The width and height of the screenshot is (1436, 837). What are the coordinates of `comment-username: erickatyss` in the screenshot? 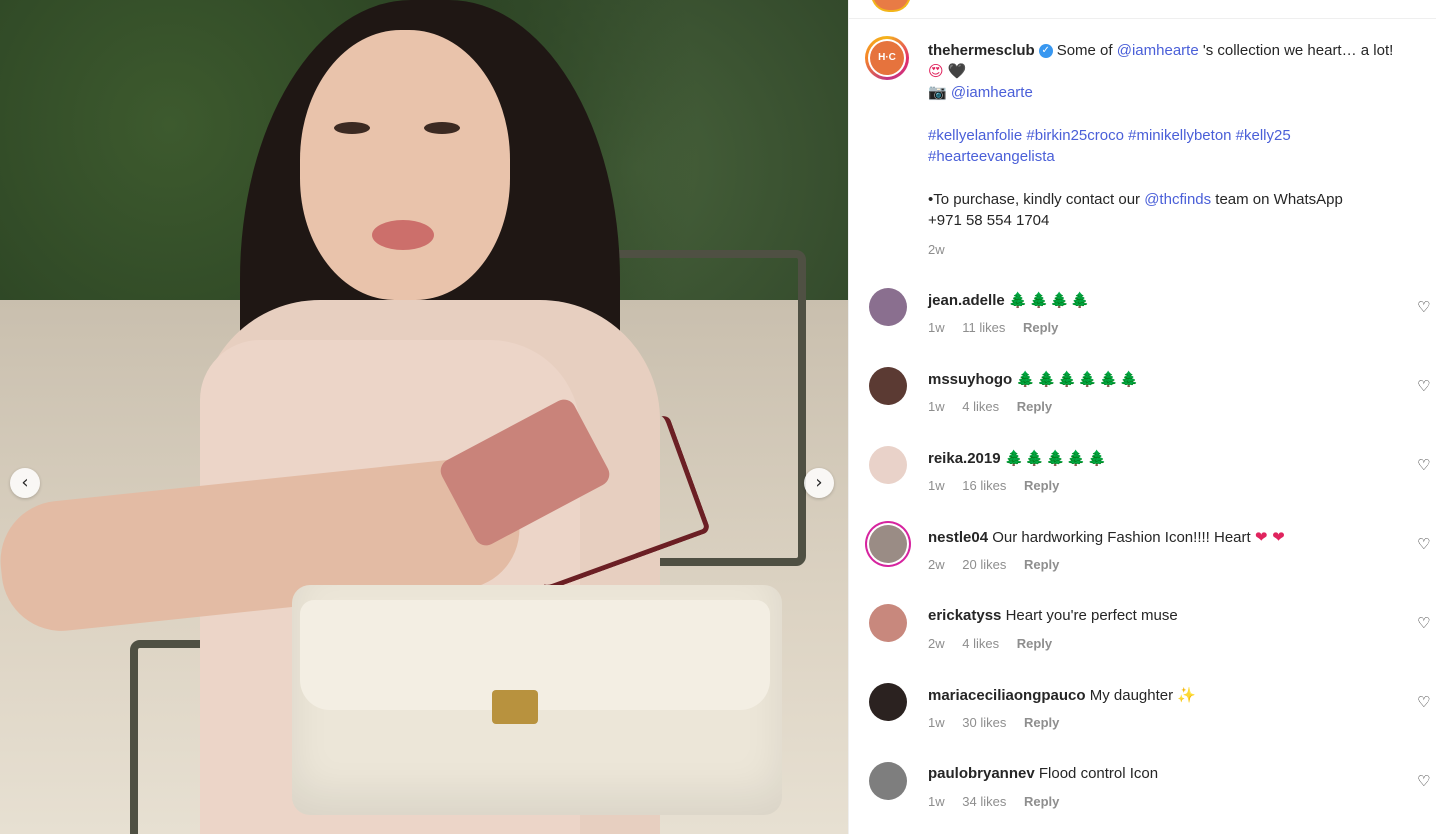 It's located at (964, 615).